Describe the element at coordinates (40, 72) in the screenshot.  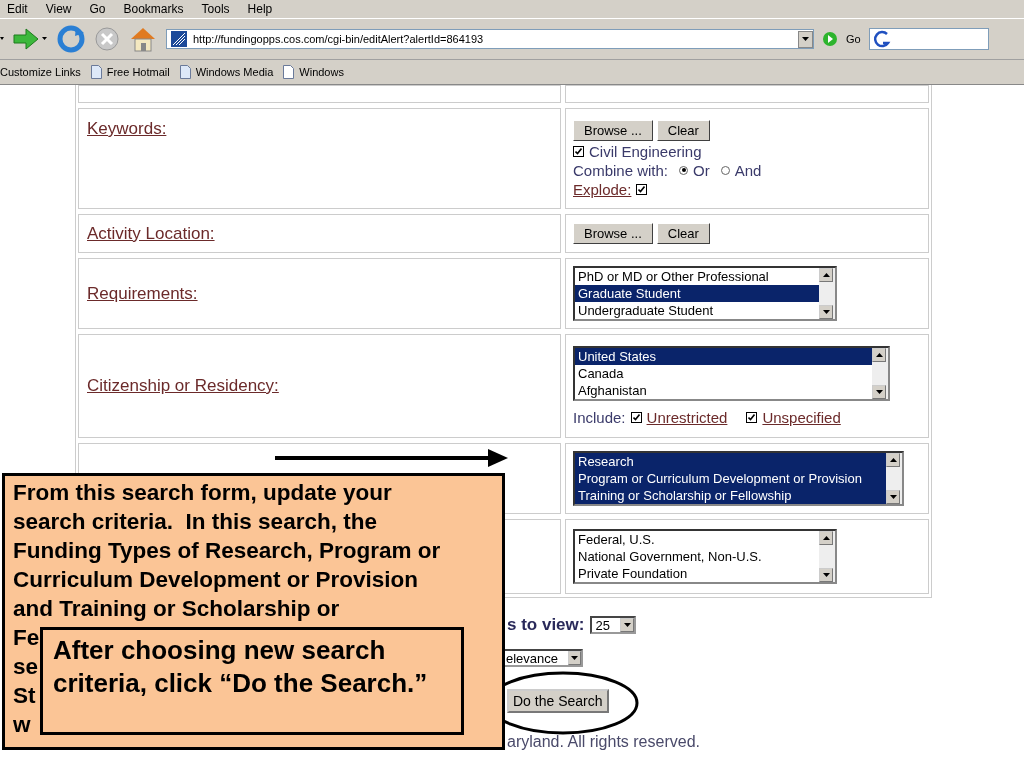
I see `link-item: Customize Links` at that location.